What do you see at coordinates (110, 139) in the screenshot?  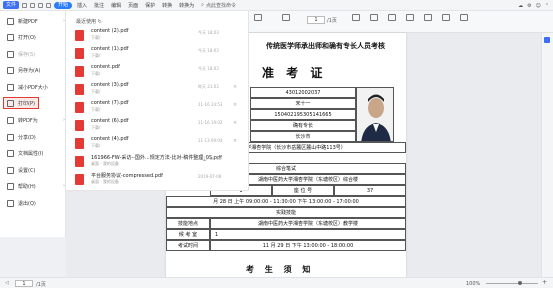 I see `recent-file-name: content (4).pdf` at bounding box center [110, 139].